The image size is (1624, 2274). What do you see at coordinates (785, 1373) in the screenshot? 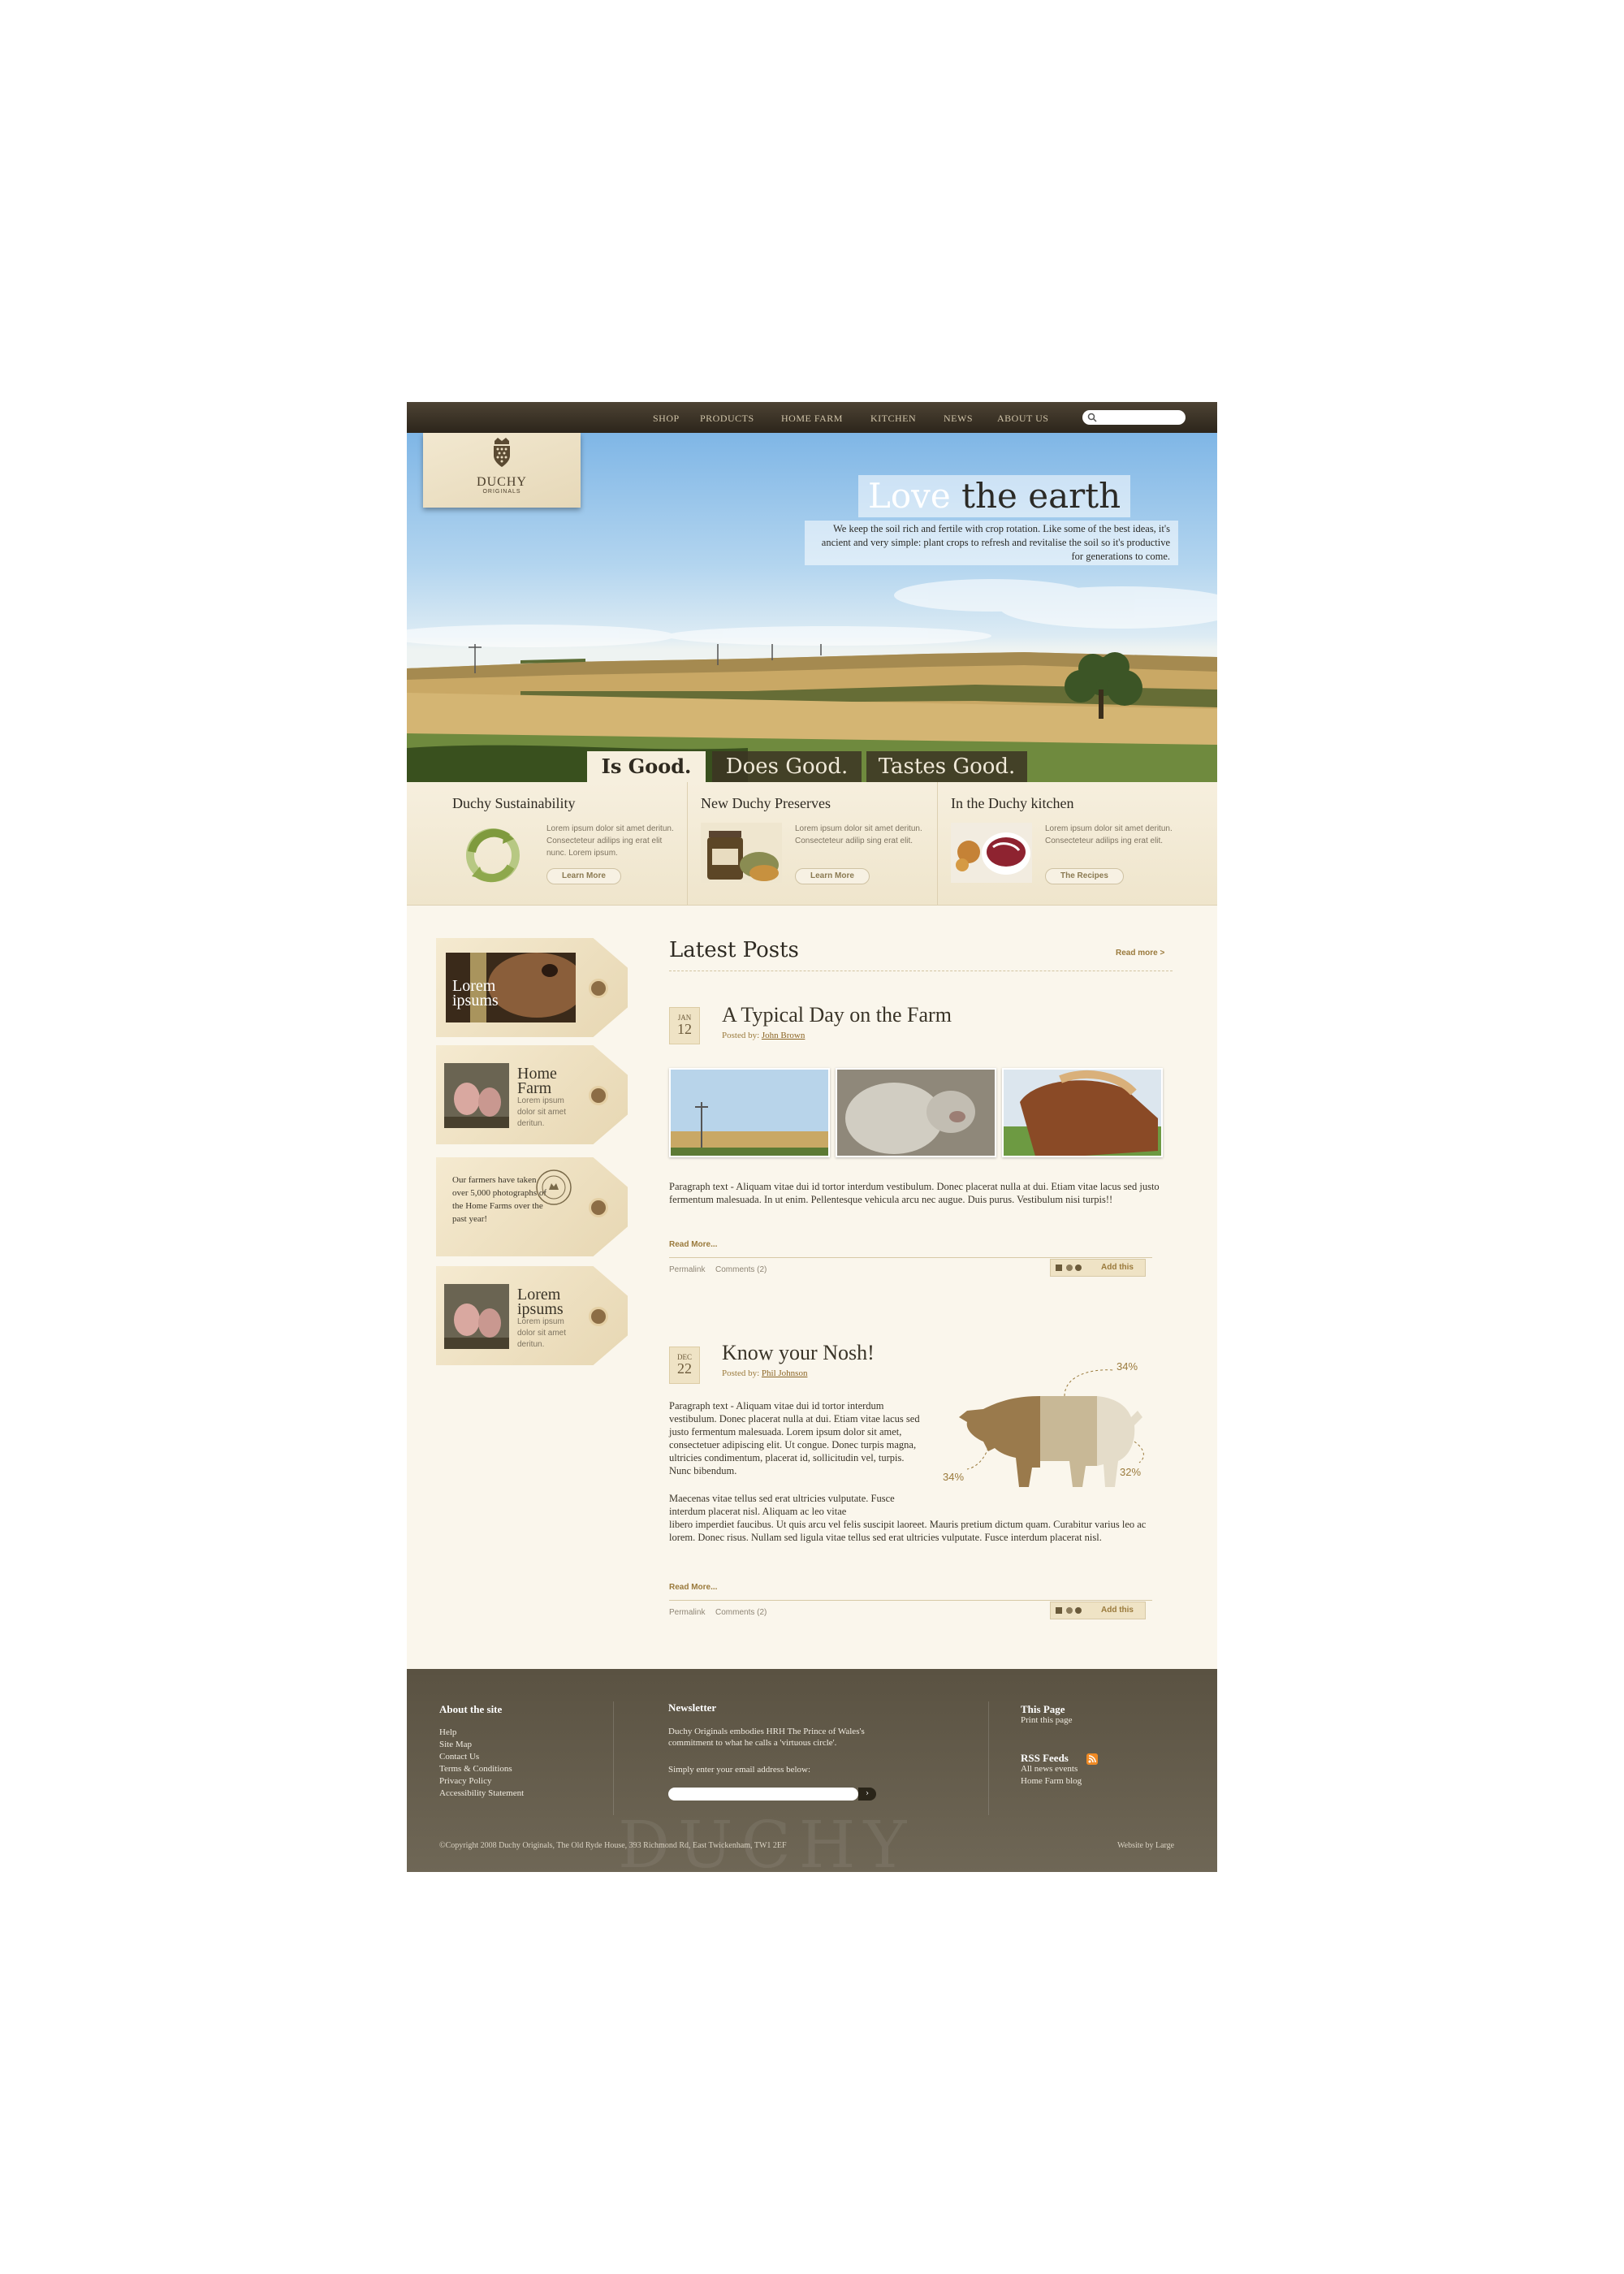
I see `post-author-link: Phil Johnson` at bounding box center [785, 1373].